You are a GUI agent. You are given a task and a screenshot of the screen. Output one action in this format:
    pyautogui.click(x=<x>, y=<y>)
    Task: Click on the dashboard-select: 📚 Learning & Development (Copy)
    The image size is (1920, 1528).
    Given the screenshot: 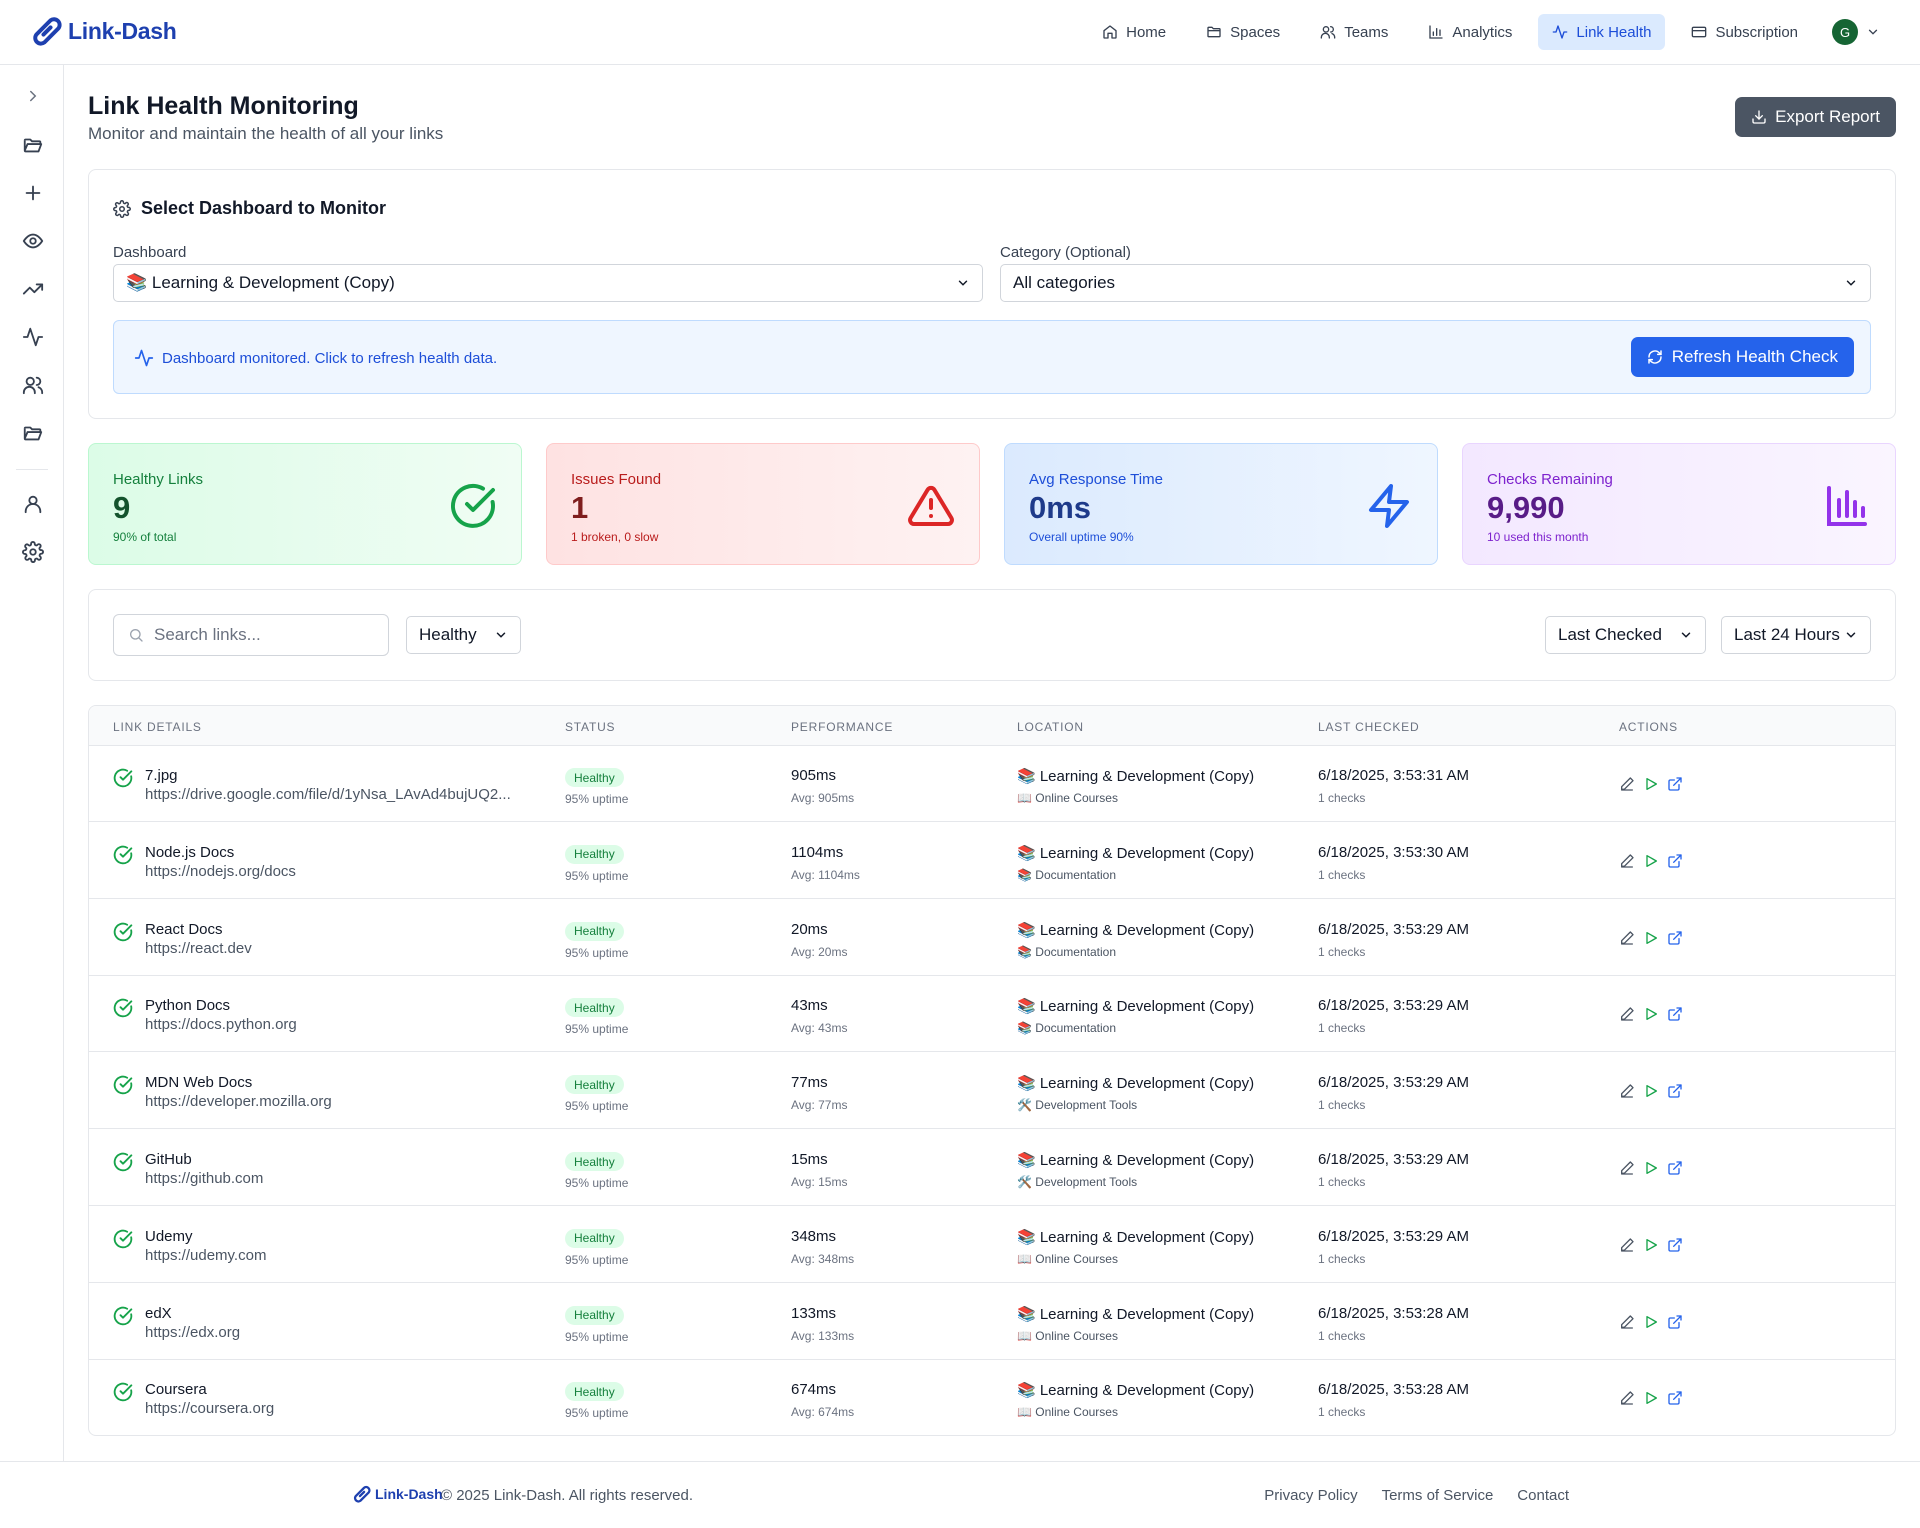 What is the action you would take?
    pyautogui.click(x=548, y=283)
    